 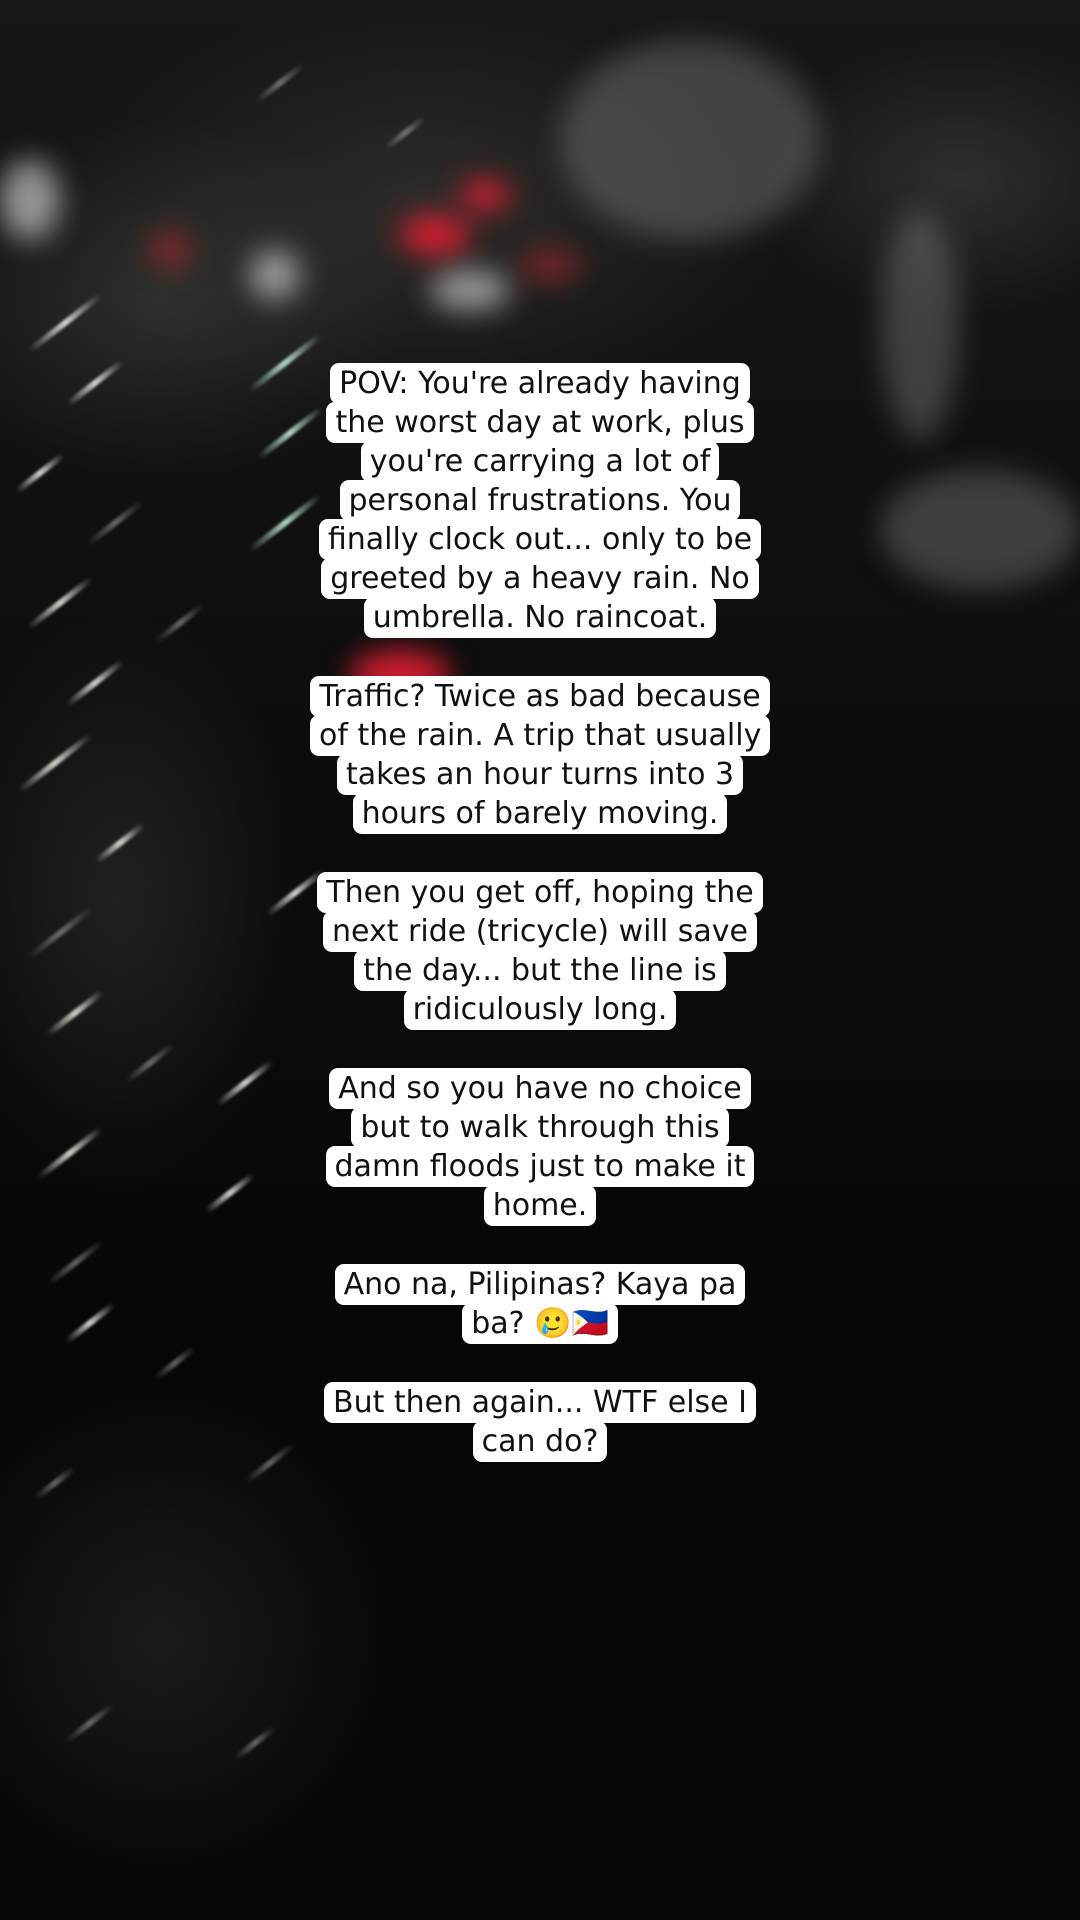 What do you see at coordinates (920, 325) in the screenshot?
I see `pedestrian-blur` at bounding box center [920, 325].